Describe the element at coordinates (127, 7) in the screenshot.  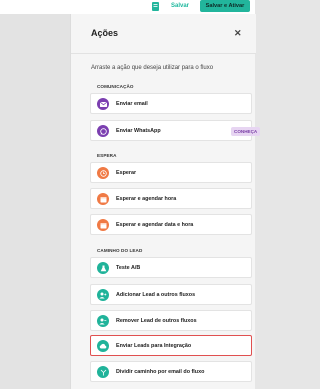
I see `top-bar: Salvar Salvar e Ativar` at that location.